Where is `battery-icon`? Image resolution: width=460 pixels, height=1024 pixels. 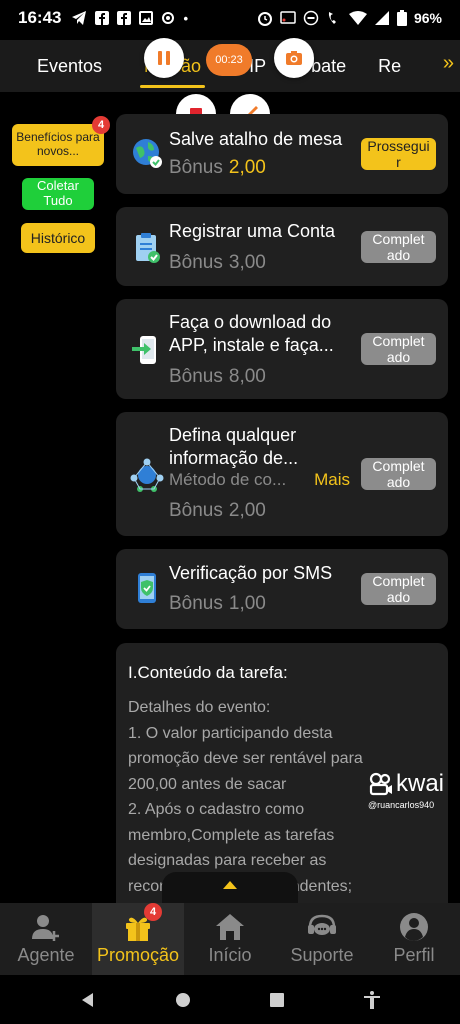
battery-icon is located at coordinates (401, 18).